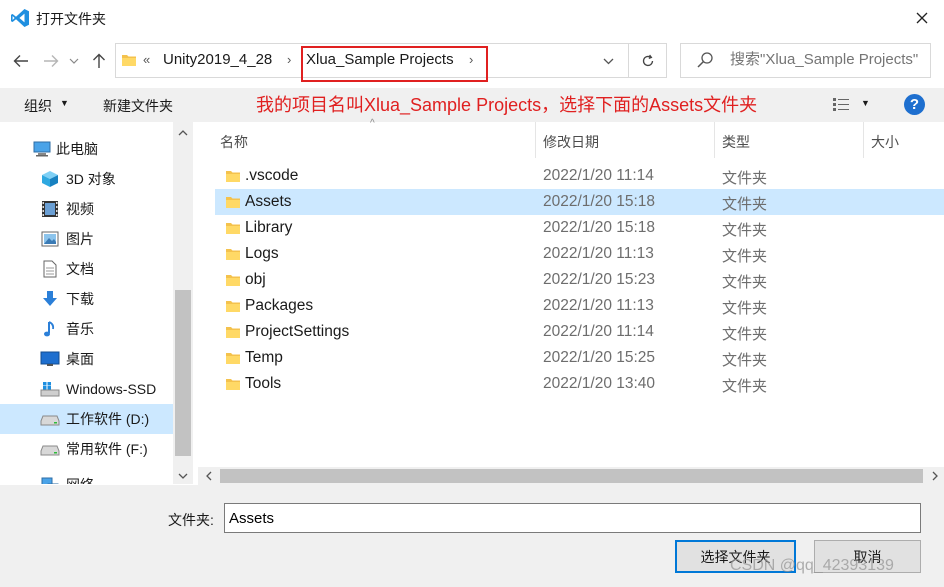 The height and width of the screenshot is (587, 944). What do you see at coordinates (572, 518) in the screenshot?
I see `folder-name-input` at bounding box center [572, 518].